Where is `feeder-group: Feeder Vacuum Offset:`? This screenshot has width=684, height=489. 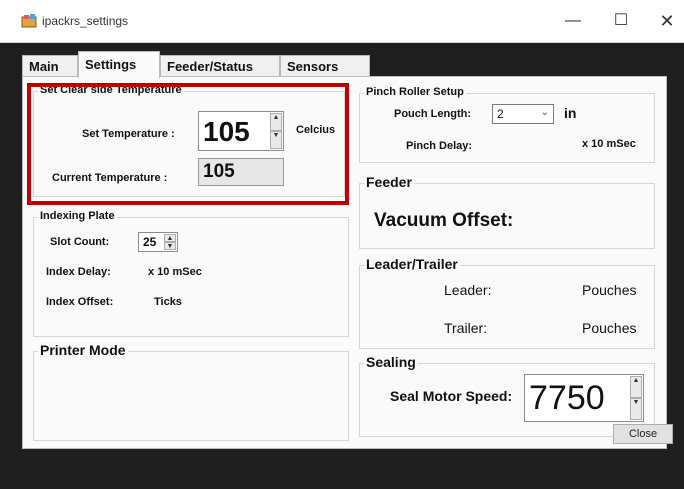
feeder-group: Feeder Vacuum Offset: is located at coordinates (507, 211).